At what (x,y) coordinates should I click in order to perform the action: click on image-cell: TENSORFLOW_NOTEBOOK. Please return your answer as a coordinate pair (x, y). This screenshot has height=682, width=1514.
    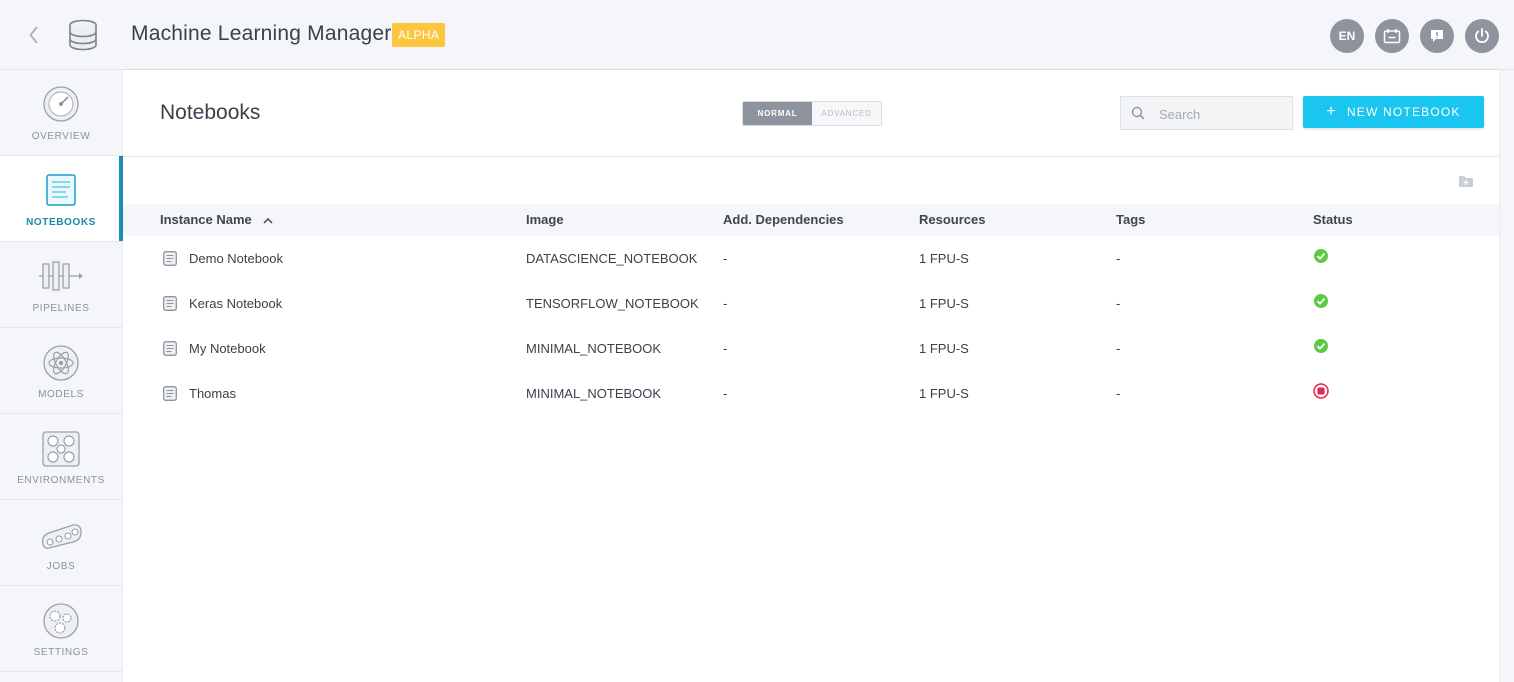
    Looking at the image, I should click on (612, 303).